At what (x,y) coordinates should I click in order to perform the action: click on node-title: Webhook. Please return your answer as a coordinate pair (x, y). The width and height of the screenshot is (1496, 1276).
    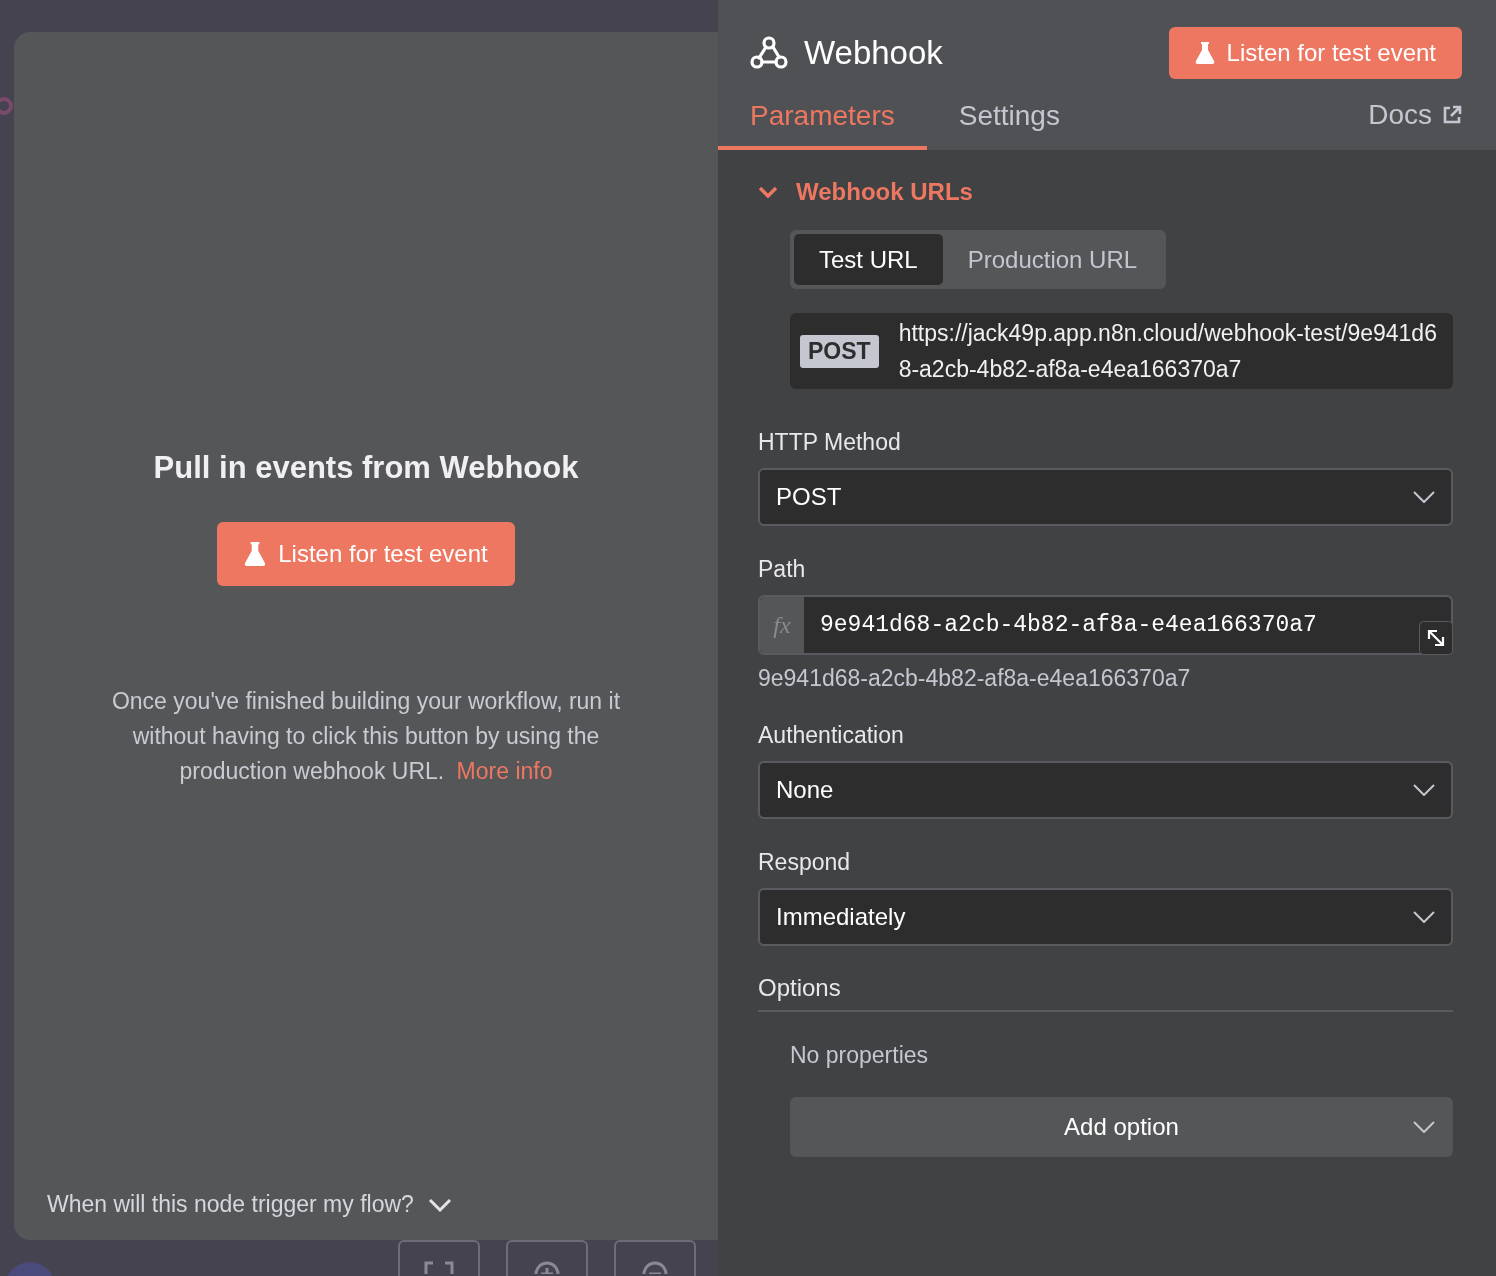
    Looking at the image, I should click on (873, 53).